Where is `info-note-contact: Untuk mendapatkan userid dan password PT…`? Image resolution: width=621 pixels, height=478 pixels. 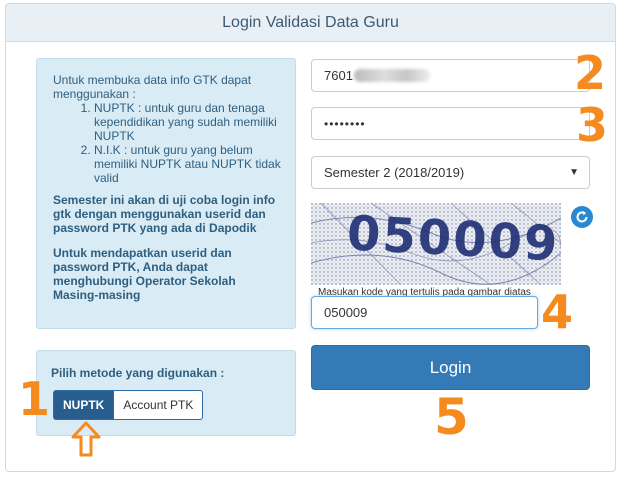
info-note-contact: Untuk mendapatkan userid dan password PT… is located at coordinates (144, 274).